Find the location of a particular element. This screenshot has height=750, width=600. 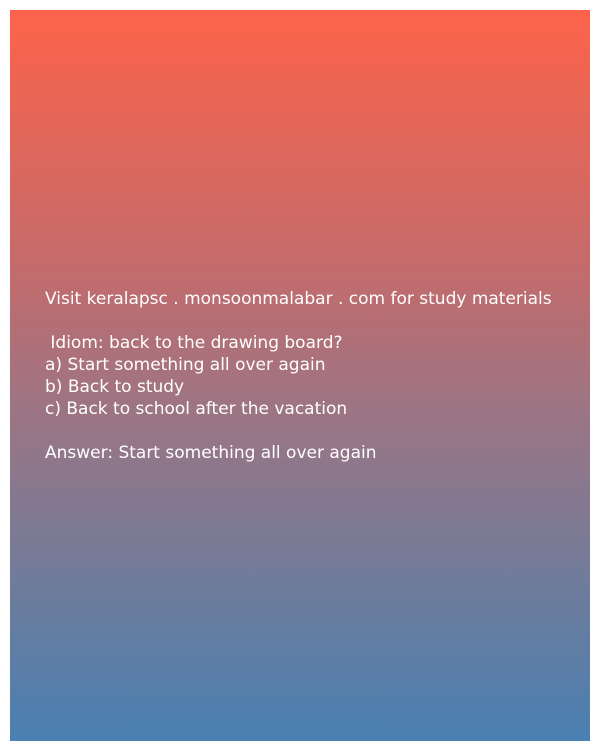

option-a: a) Start something all over again is located at coordinates (185, 365).